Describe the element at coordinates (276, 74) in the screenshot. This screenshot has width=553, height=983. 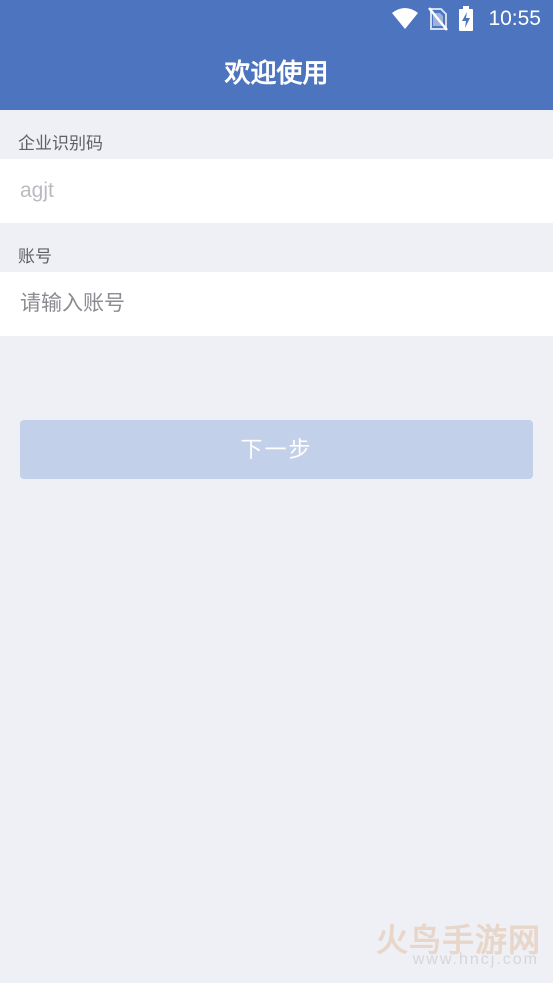
I see `page-title: 欢迎使用` at that location.